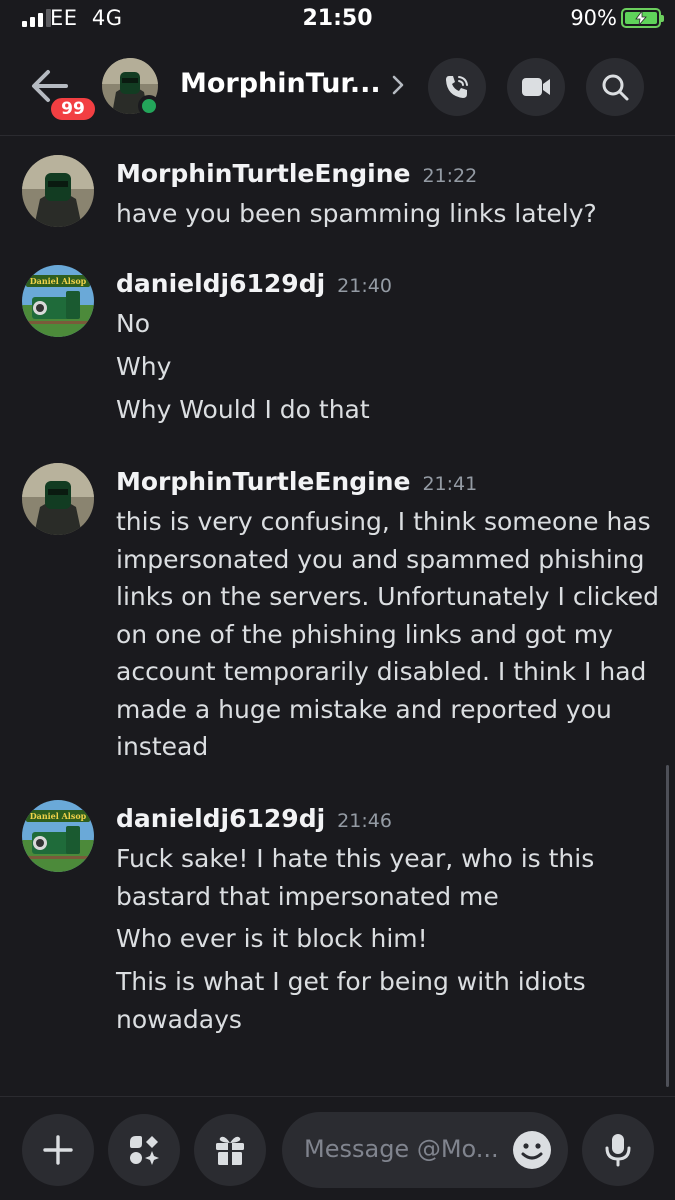 This screenshot has height=1200, width=675. I want to click on message-text: have you been spamming links lately?, so click(356, 213).